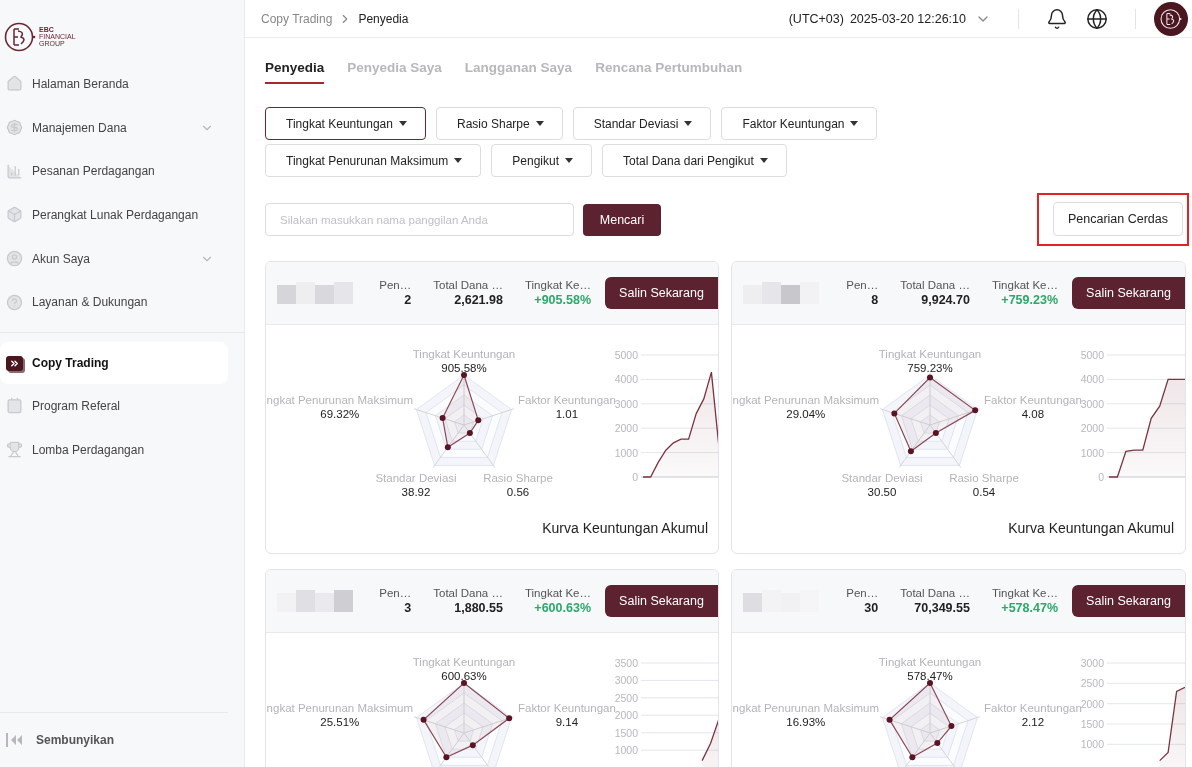 This screenshot has width=1192, height=767. What do you see at coordinates (816, 18) in the screenshot?
I see `timezone: (UTC+03)` at bounding box center [816, 18].